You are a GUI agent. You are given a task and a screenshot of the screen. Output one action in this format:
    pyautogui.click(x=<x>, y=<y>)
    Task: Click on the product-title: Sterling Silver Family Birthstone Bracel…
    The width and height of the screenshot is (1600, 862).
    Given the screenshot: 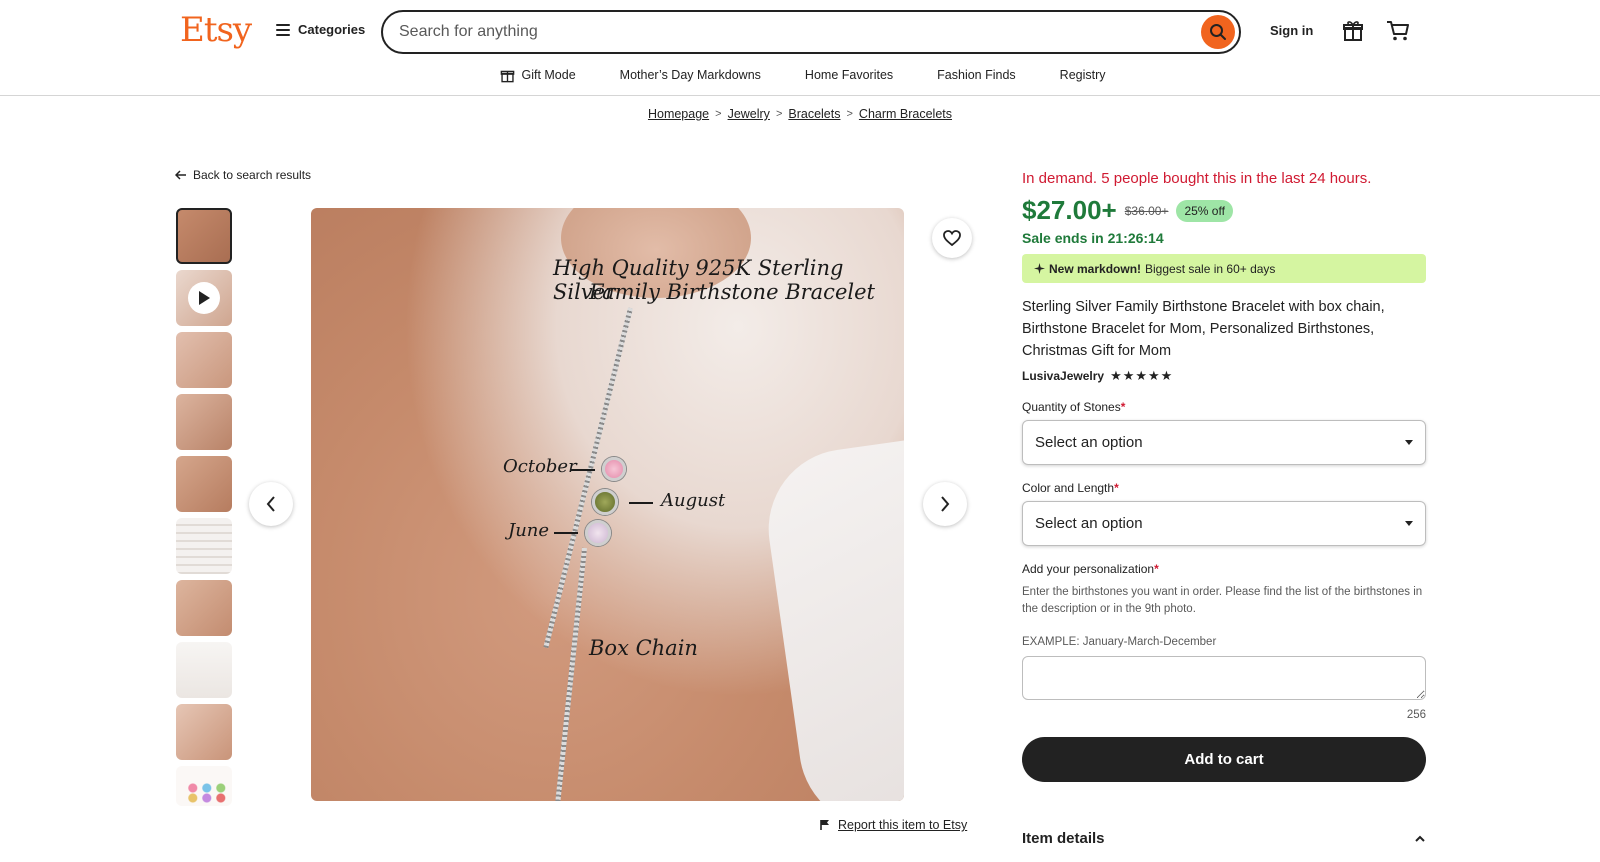 What is the action you would take?
    pyautogui.click(x=1203, y=329)
    